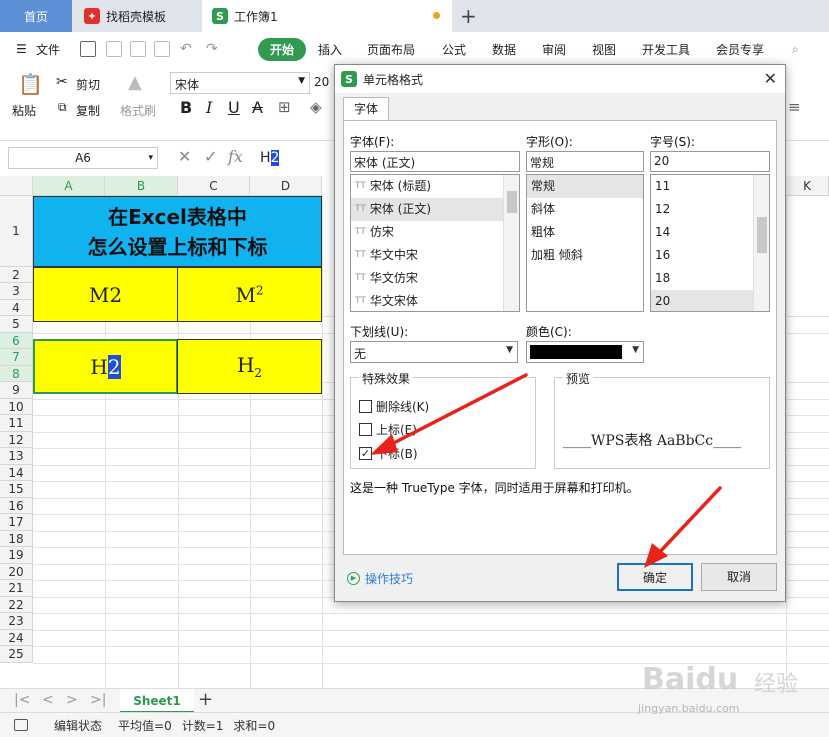 The height and width of the screenshot is (737, 829). I want to click on underline-button: U, so click(234, 107).